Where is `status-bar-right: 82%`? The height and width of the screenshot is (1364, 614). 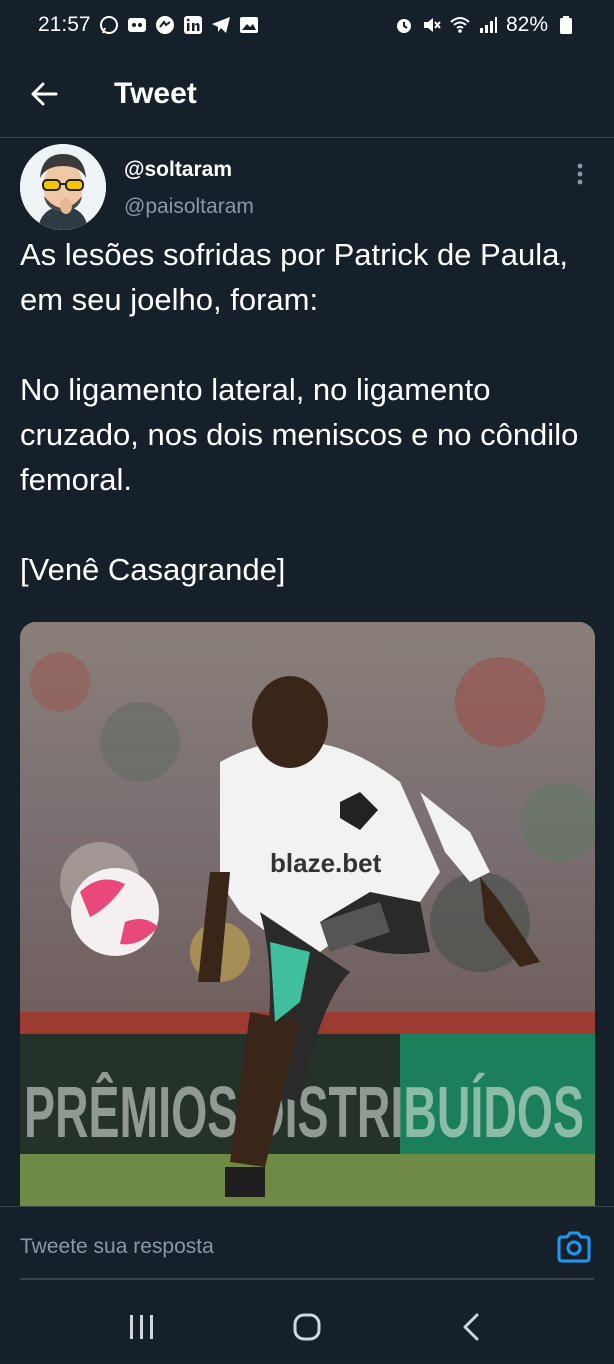 status-bar-right: 82% is located at coordinates (485, 25).